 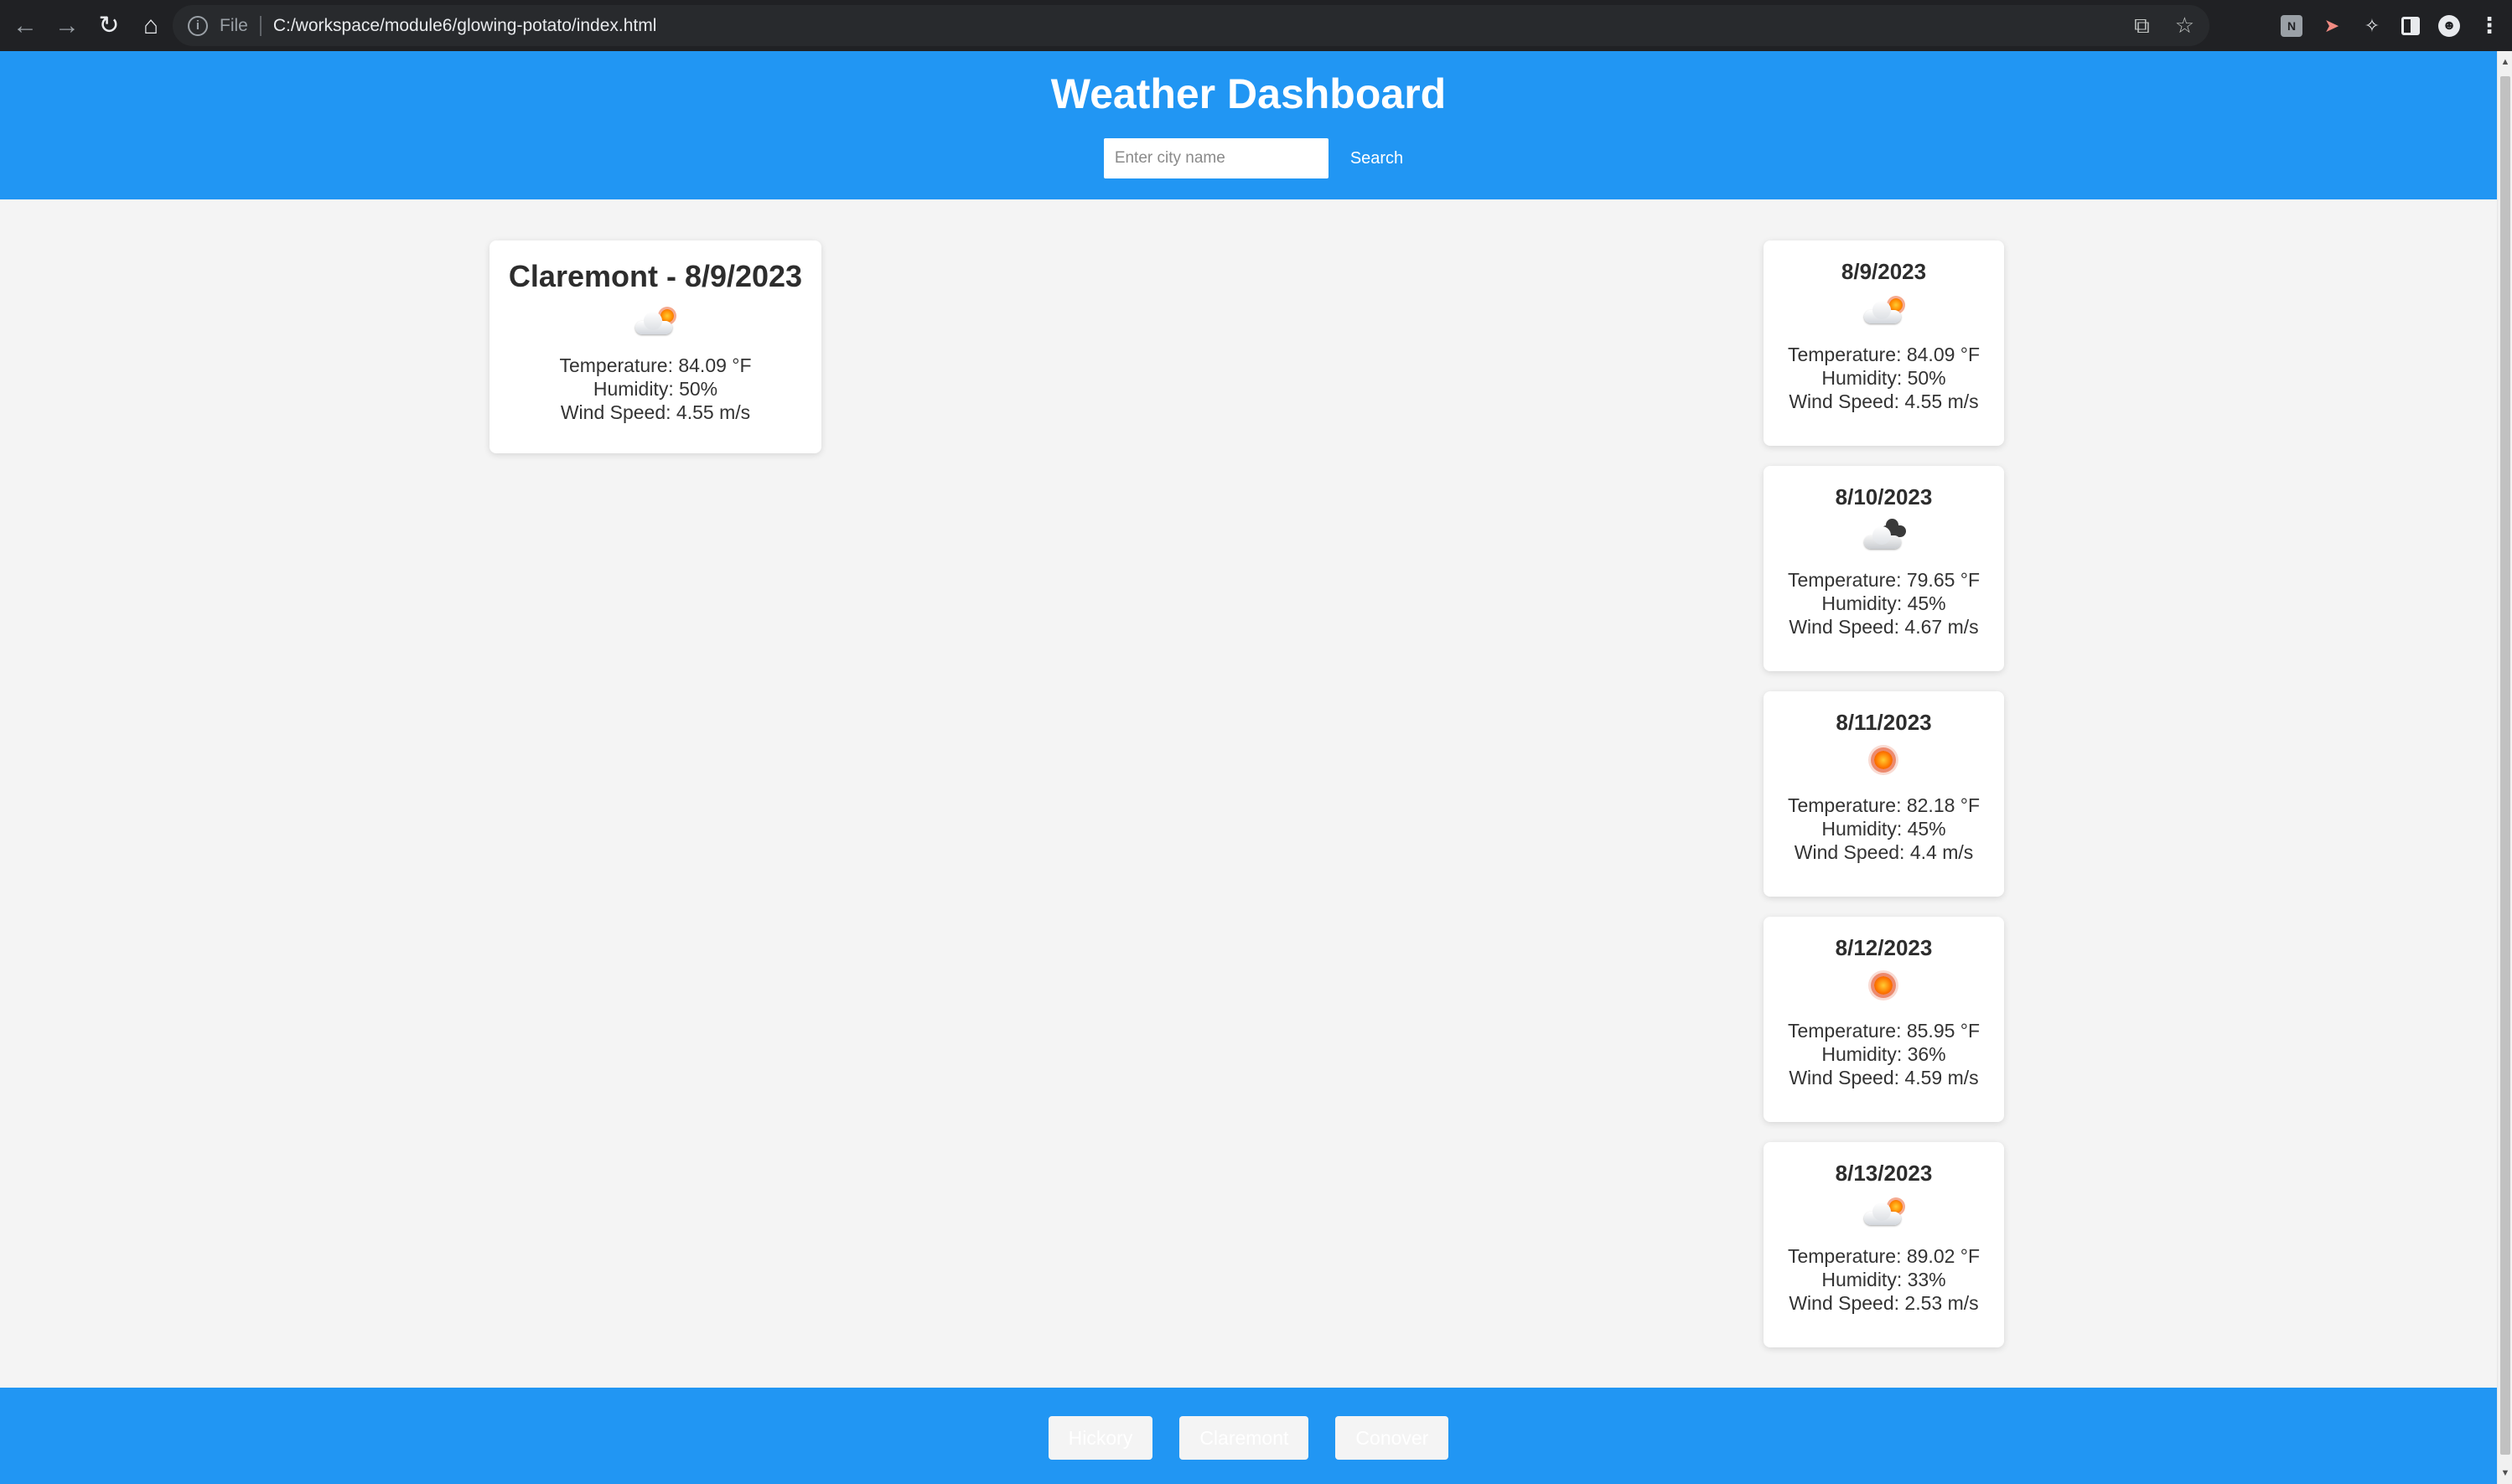 What do you see at coordinates (1884, 1031) in the screenshot?
I see `forecast-temperature: Temperature: 85.95 °F` at bounding box center [1884, 1031].